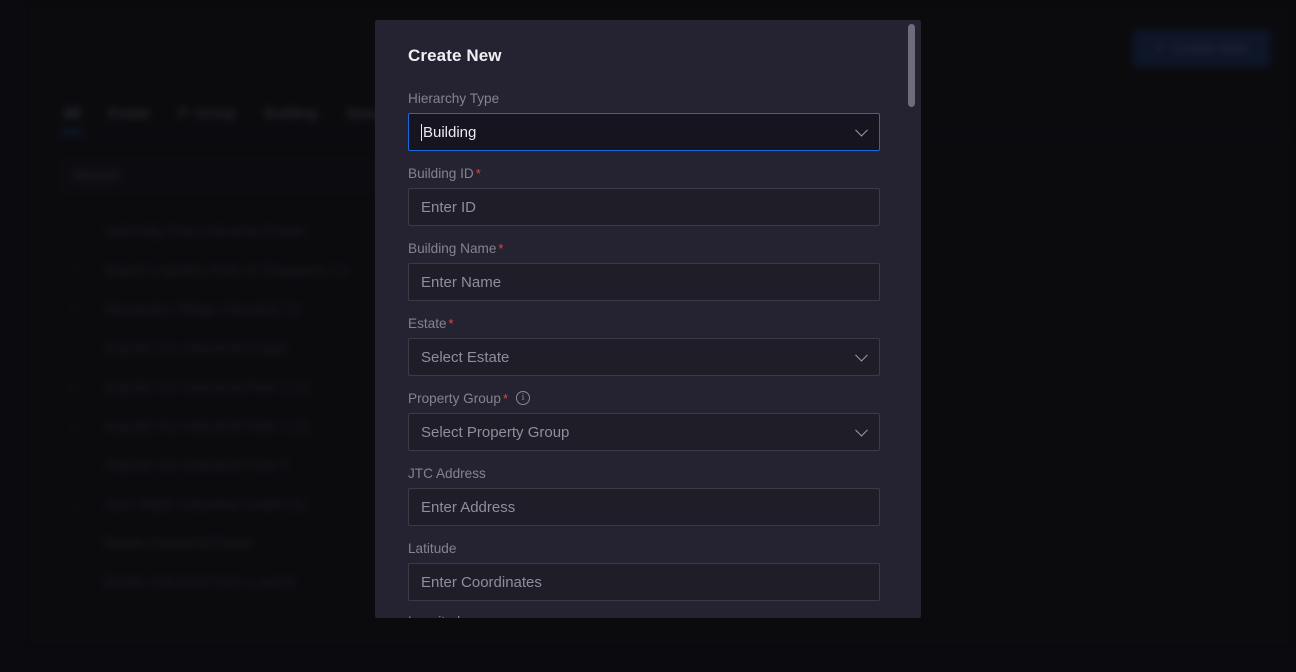 The width and height of the screenshot is (1296, 672). Describe the element at coordinates (648, 473) in the screenshot. I see `field-label: JTC Address` at that location.